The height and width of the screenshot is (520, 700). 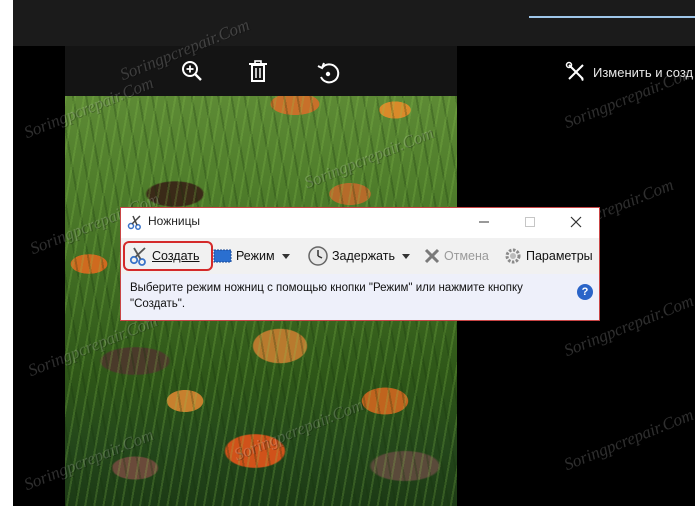 What do you see at coordinates (585, 292) in the screenshot?
I see `help-icon: ?` at bounding box center [585, 292].